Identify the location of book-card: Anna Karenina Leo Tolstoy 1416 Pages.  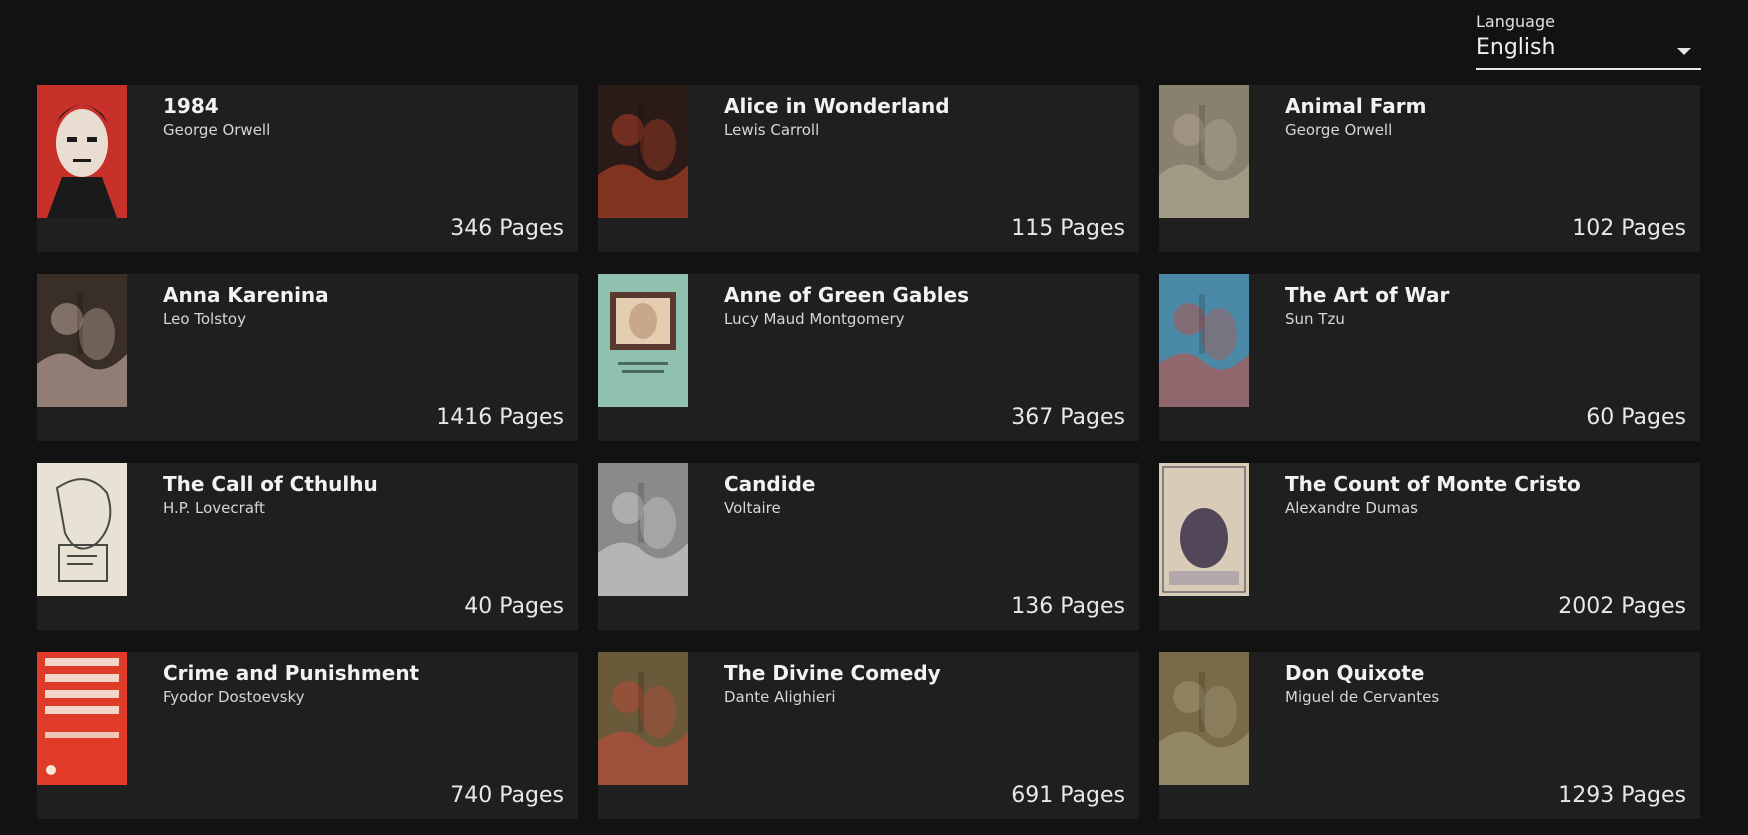
(307, 357).